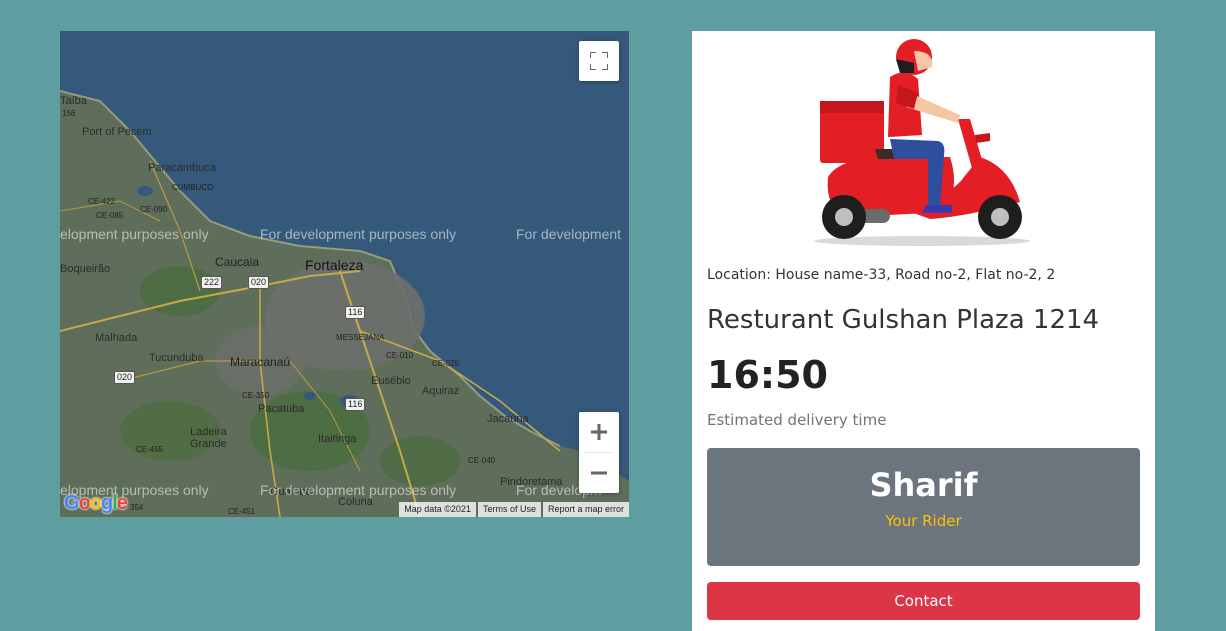 The image size is (1226, 631). I want to click on restaurant-name: Resturant Gulshan Plaza 1214, so click(903, 320).